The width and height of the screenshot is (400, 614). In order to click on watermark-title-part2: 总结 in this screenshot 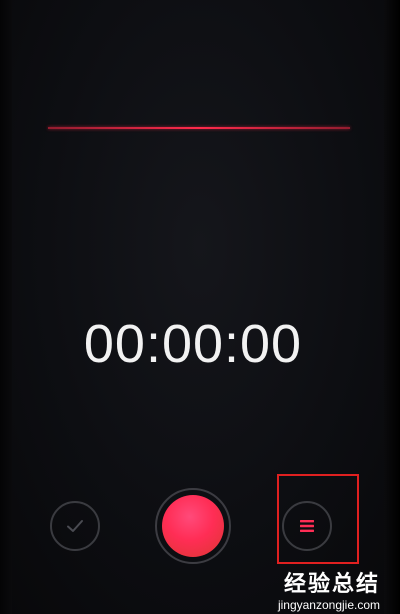, I will do `click(355, 584)`.